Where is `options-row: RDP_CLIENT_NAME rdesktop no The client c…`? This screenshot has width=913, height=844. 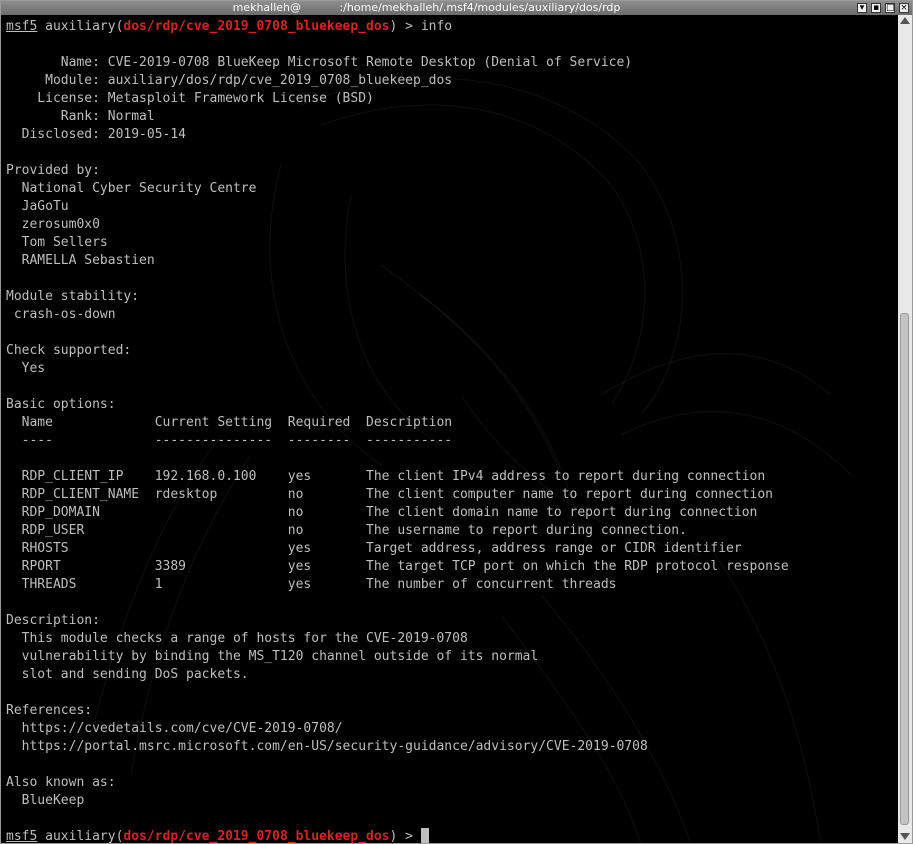
options-row: RDP_CLIENT_NAME rdesktop no The client c… is located at coordinates (390, 494).